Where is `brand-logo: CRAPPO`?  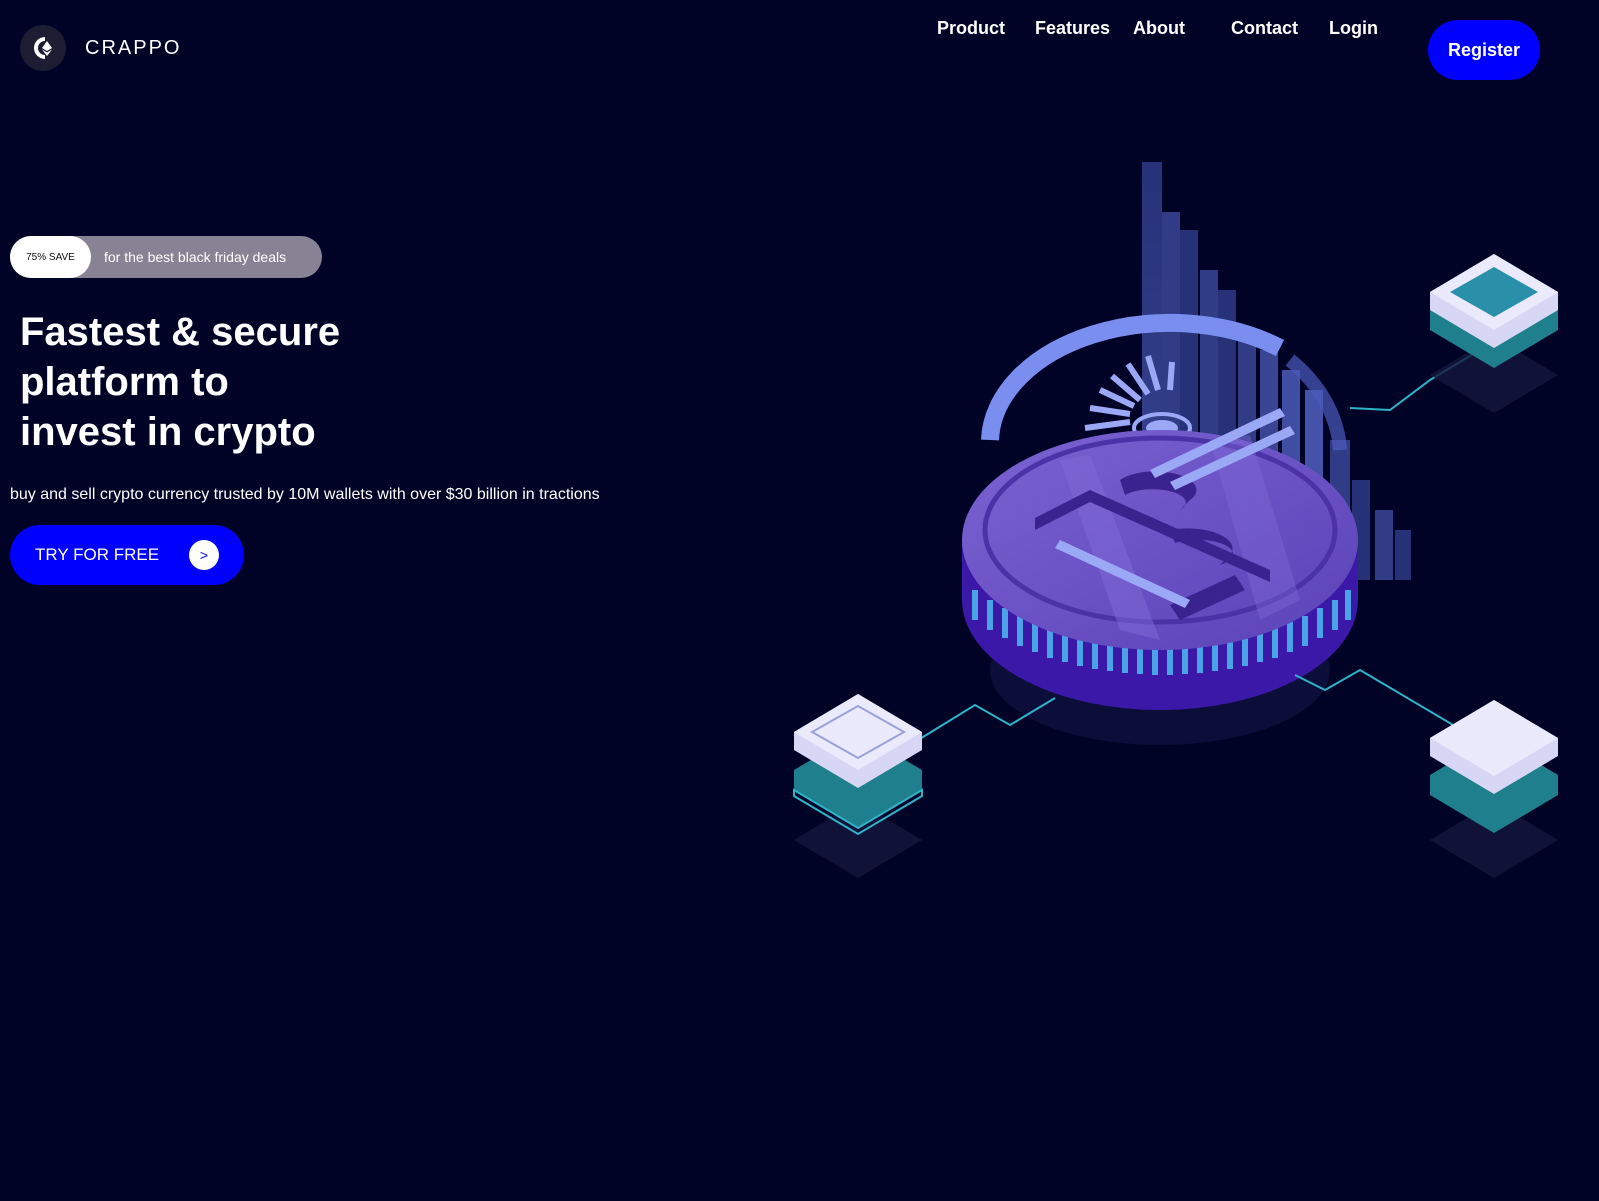 brand-logo: CRAPPO is located at coordinates (100, 48).